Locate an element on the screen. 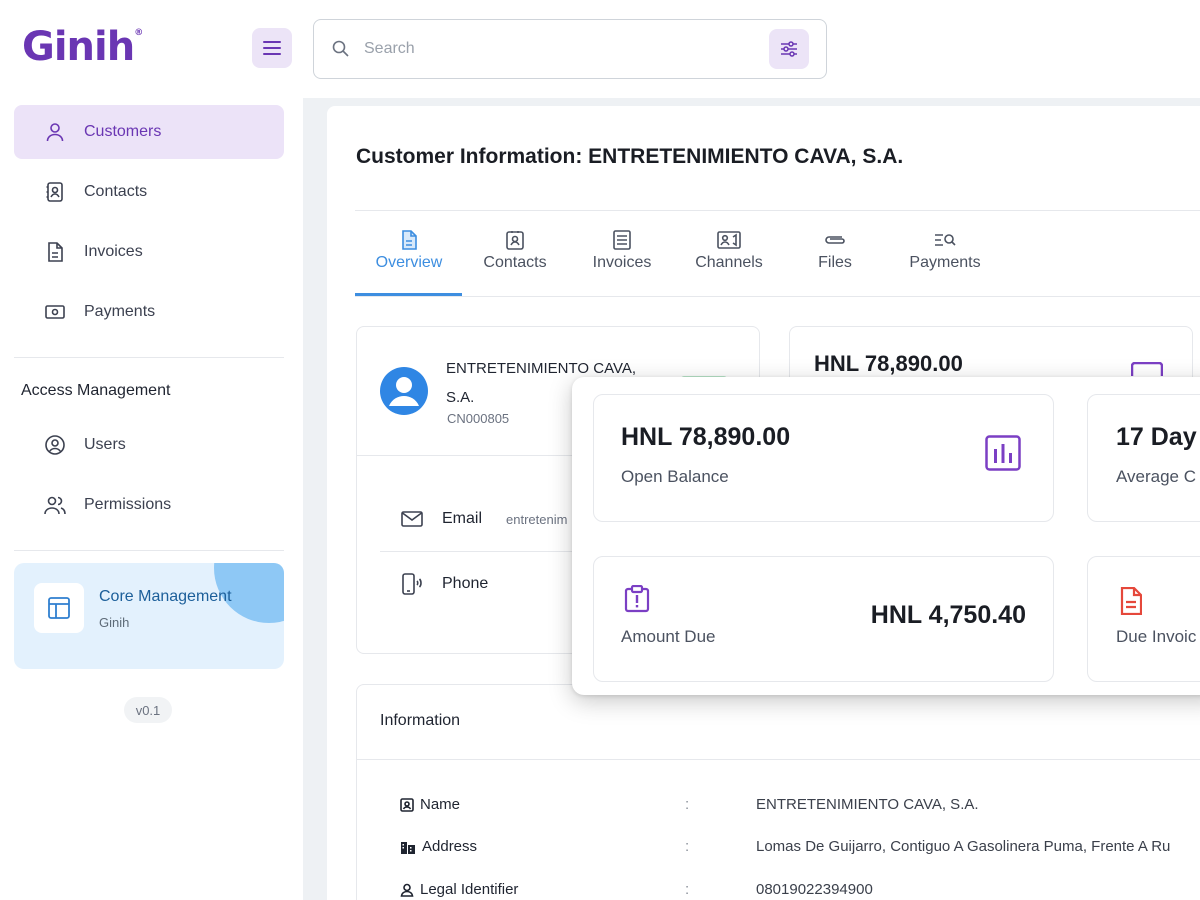  tab-label: Files is located at coordinates (835, 262).